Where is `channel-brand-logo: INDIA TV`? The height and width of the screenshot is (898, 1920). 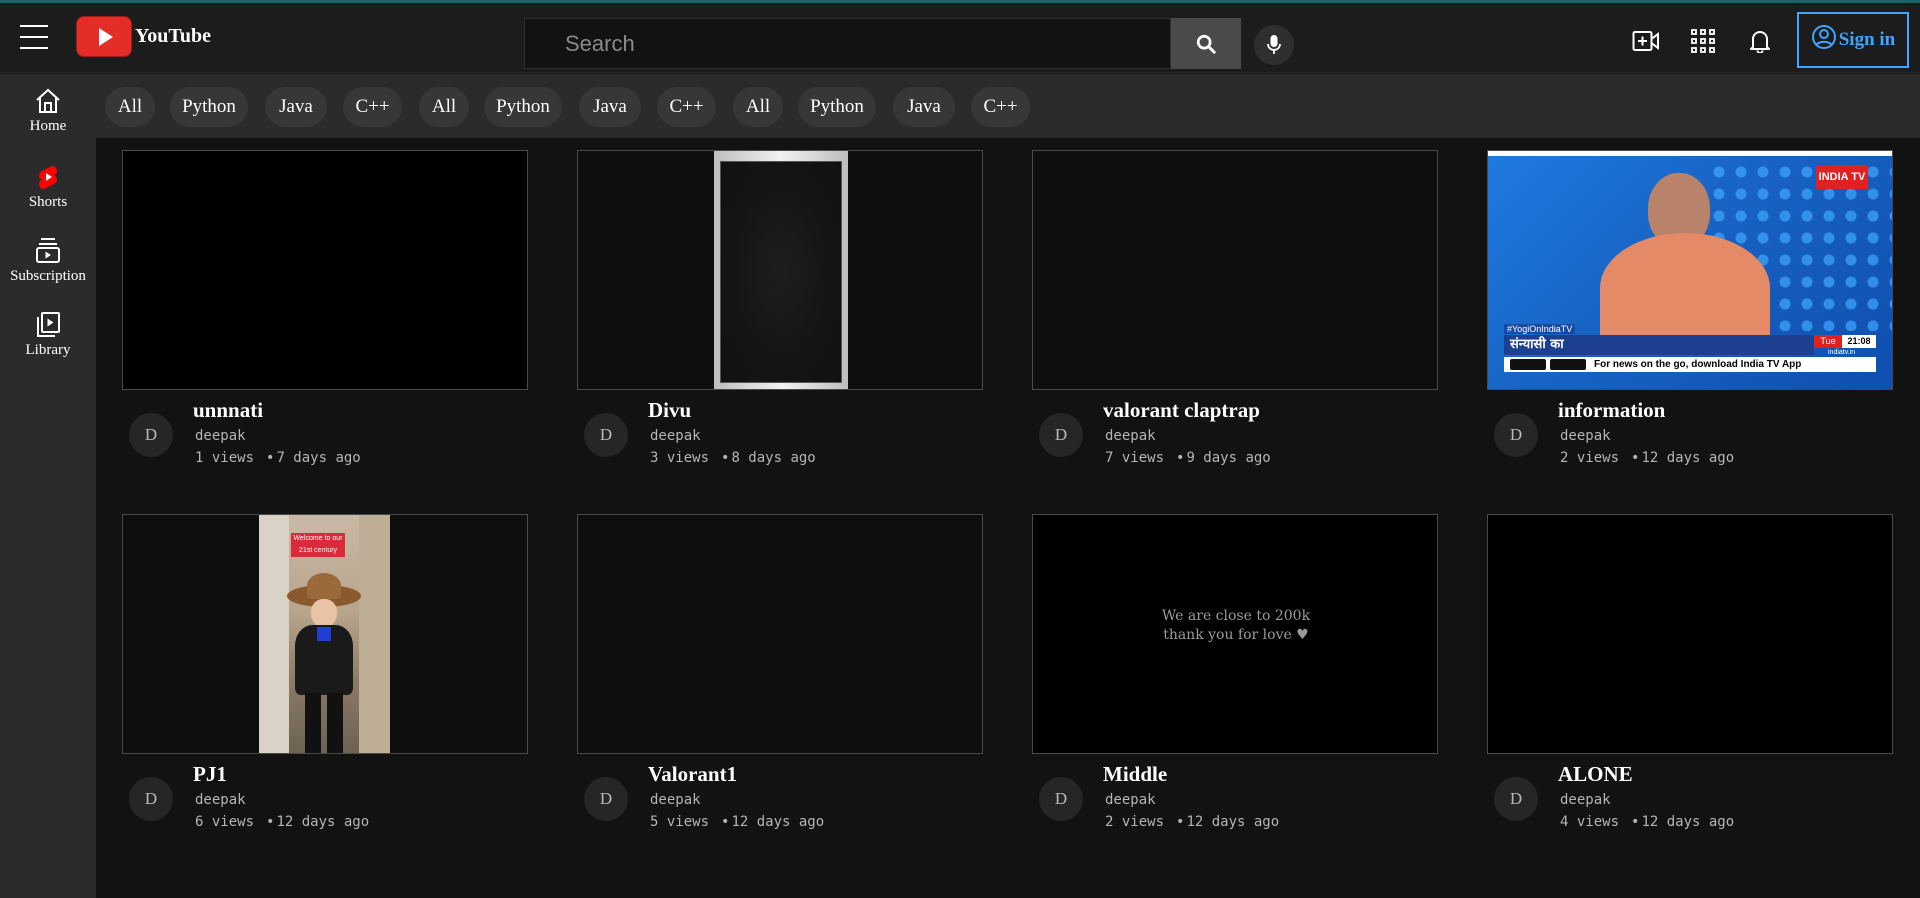
channel-brand-logo: INDIA TV is located at coordinates (1842, 177).